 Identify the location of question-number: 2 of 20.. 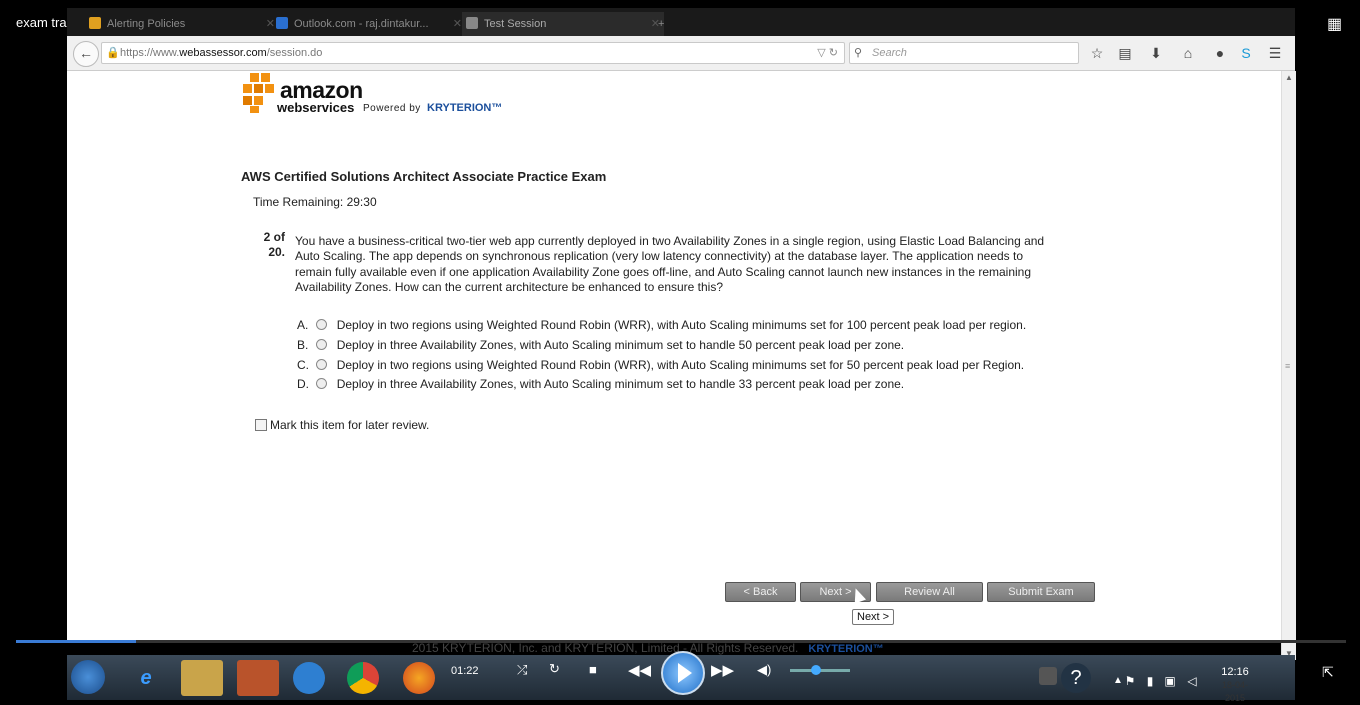
(269, 245).